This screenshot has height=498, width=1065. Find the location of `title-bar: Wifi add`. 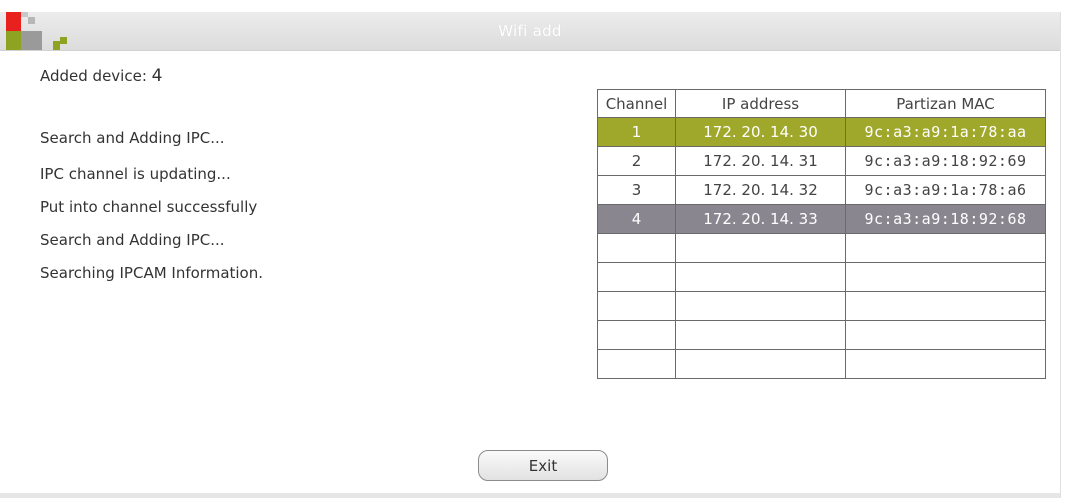

title-bar: Wifi add is located at coordinates (530, 31).